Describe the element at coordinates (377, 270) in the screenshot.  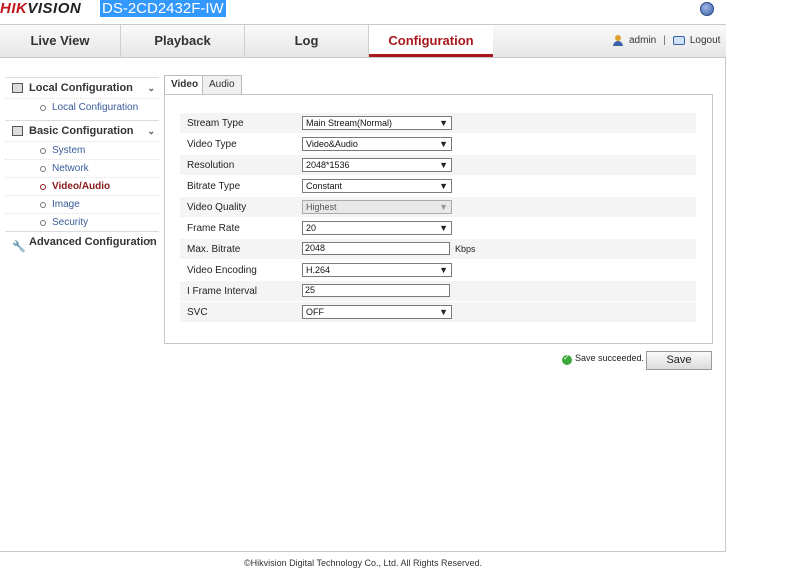
I see `video-encoding-select: H.264 ▼` at that location.